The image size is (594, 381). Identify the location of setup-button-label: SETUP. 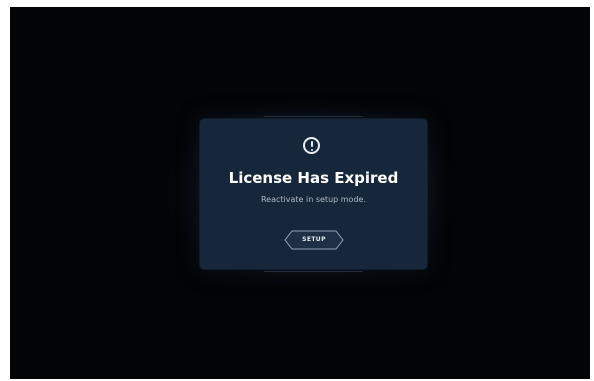
(314, 239).